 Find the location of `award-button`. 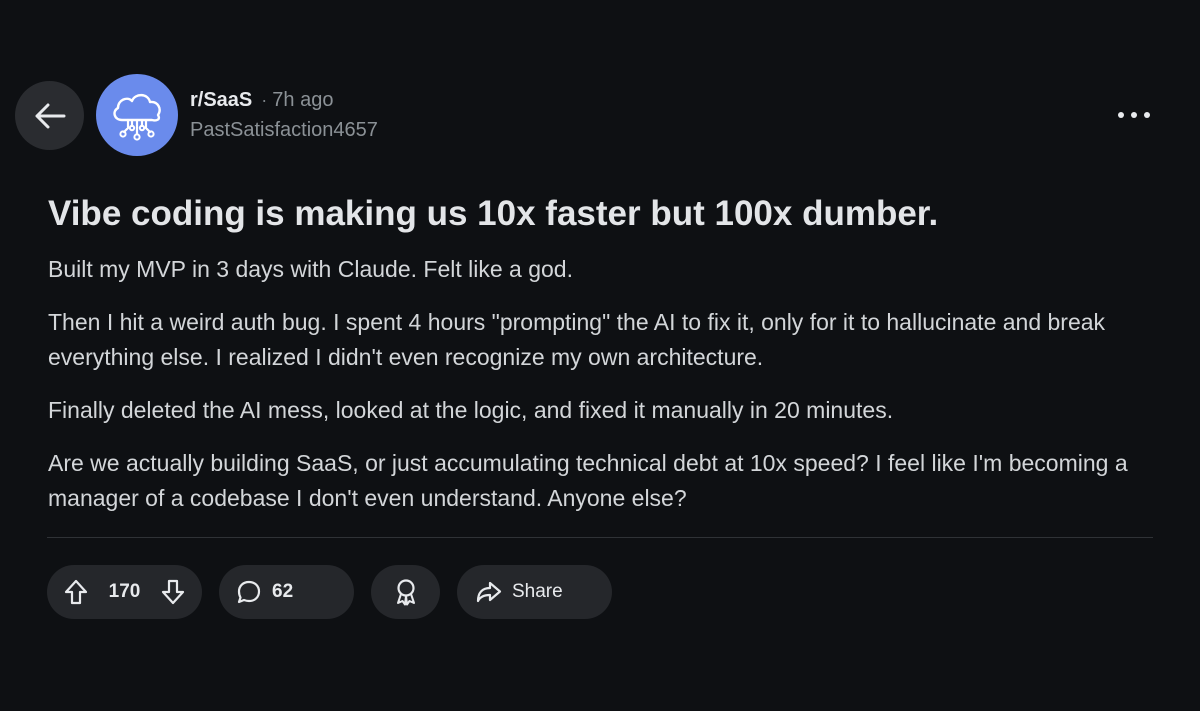

award-button is located at coordinates (405, 592).